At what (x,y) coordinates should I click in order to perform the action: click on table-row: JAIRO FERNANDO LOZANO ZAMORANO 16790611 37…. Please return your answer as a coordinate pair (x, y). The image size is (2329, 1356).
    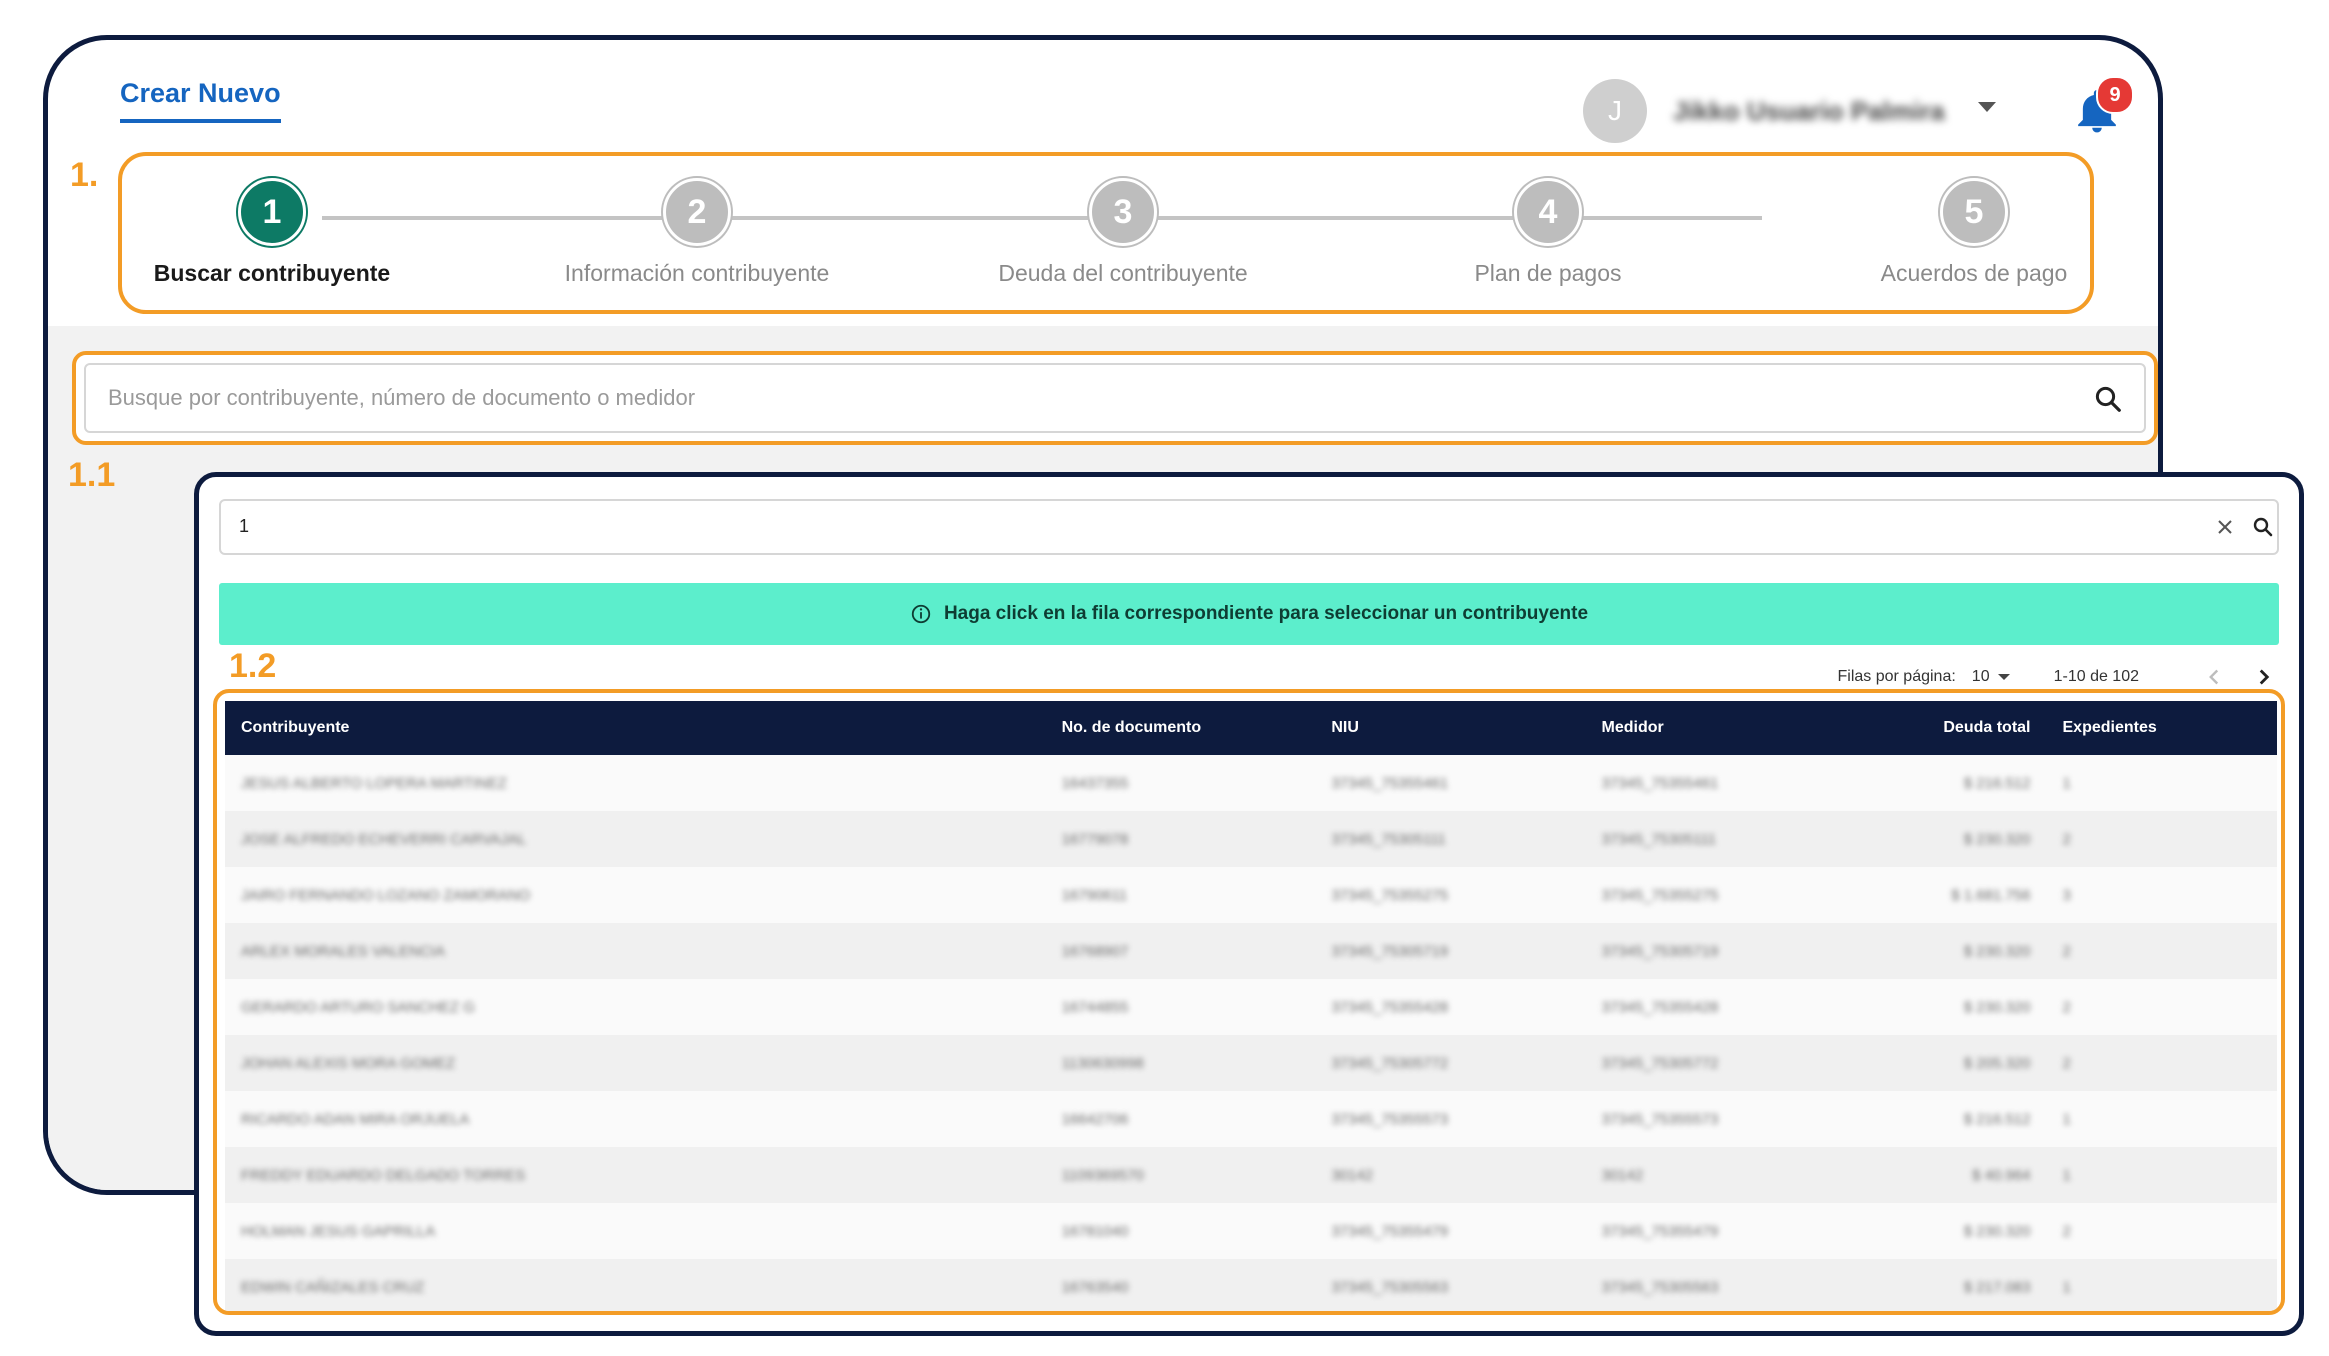
    Looking at the image, I should click on (1251, 895).